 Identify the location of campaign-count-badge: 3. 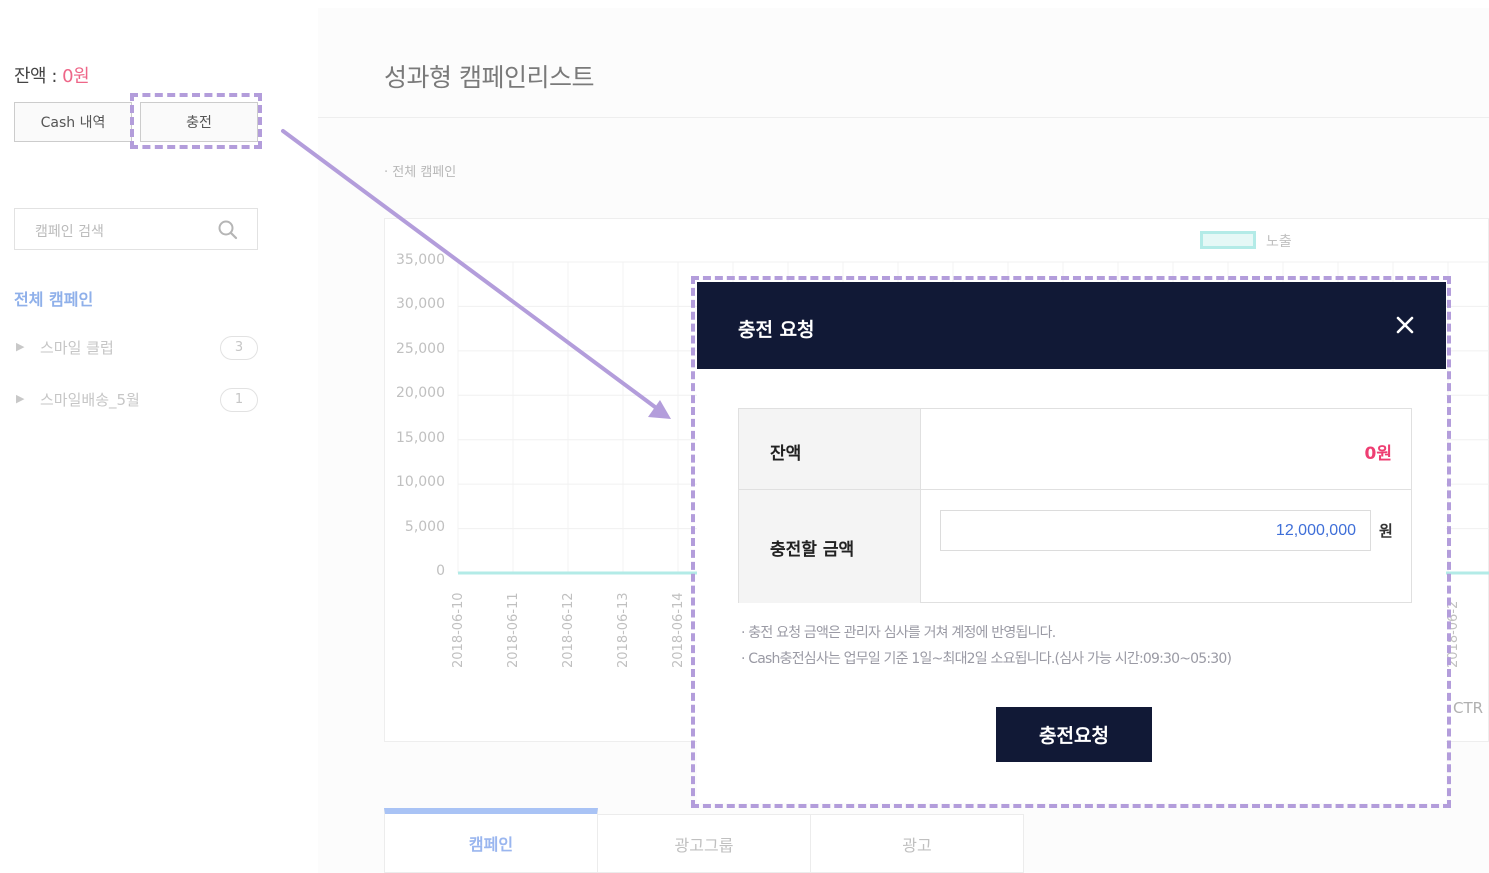
(239, 348).